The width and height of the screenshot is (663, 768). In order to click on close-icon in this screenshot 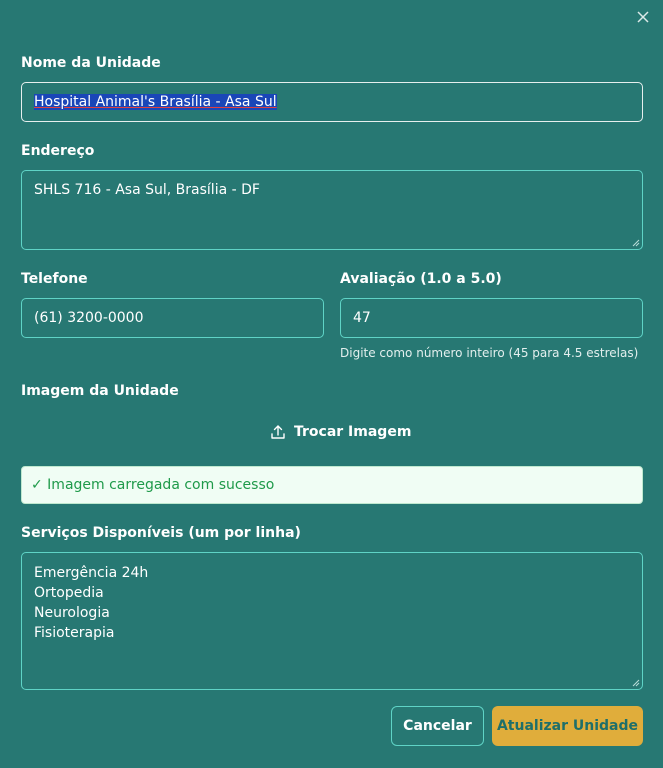, I will do `click(643, 17)`.